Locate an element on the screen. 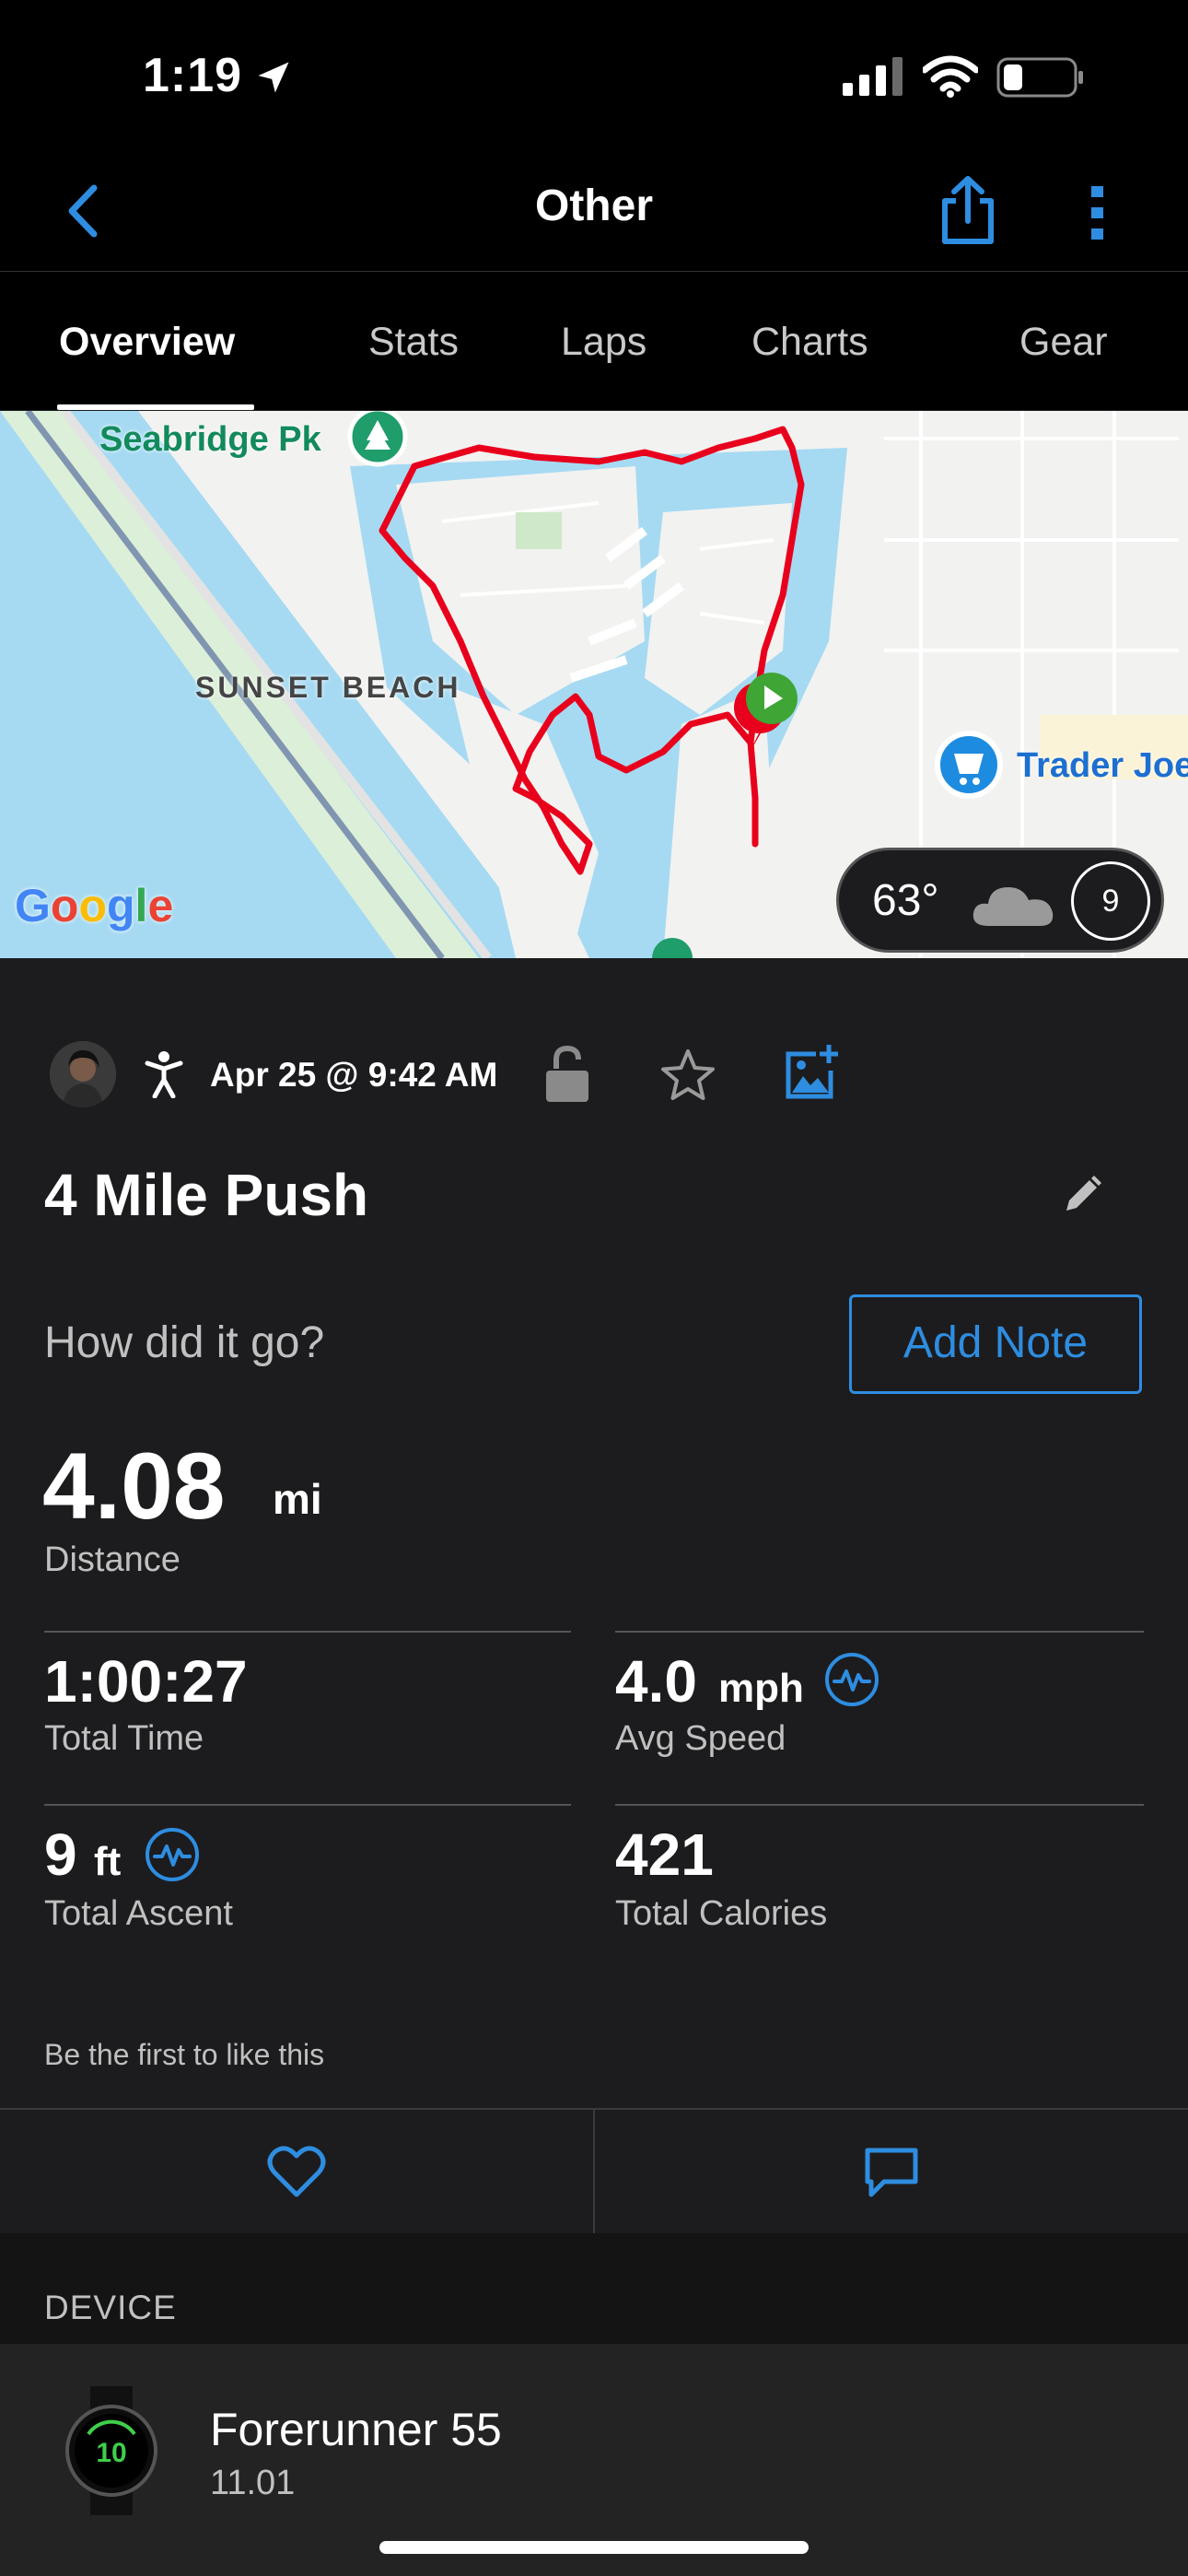  like-count-text: Be the first to like this is located at coordinates (184, 2054).